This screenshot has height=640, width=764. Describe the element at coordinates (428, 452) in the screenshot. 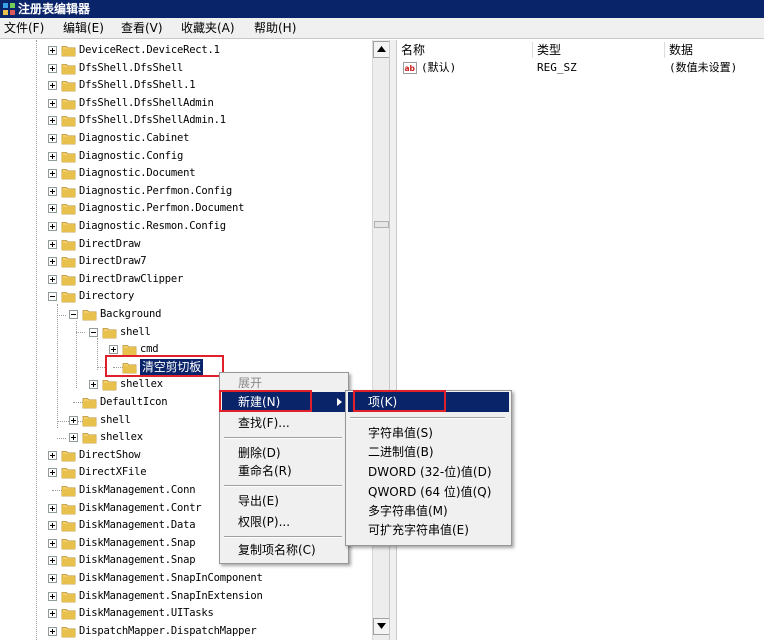

I see `submenu-item-binary-value: 二进制值(B)` at that location.